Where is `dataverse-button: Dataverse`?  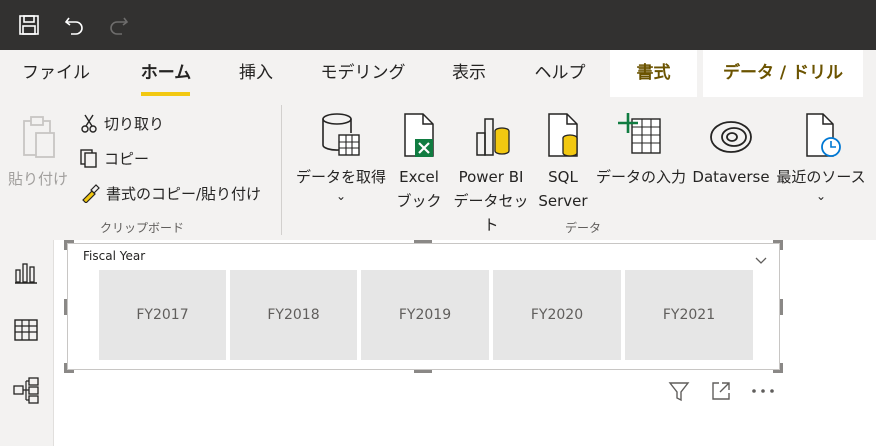 dataverse-button: Dataverse is located at coordinates (731, 147).